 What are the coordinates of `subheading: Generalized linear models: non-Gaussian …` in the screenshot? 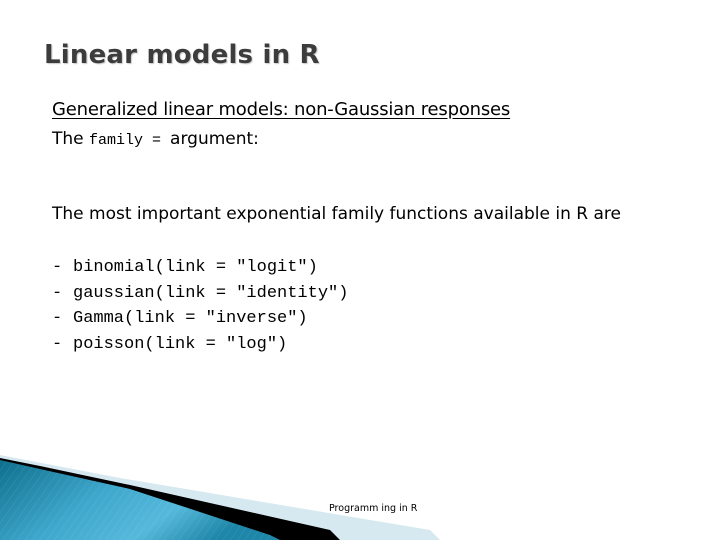 It's located at (281, 109).